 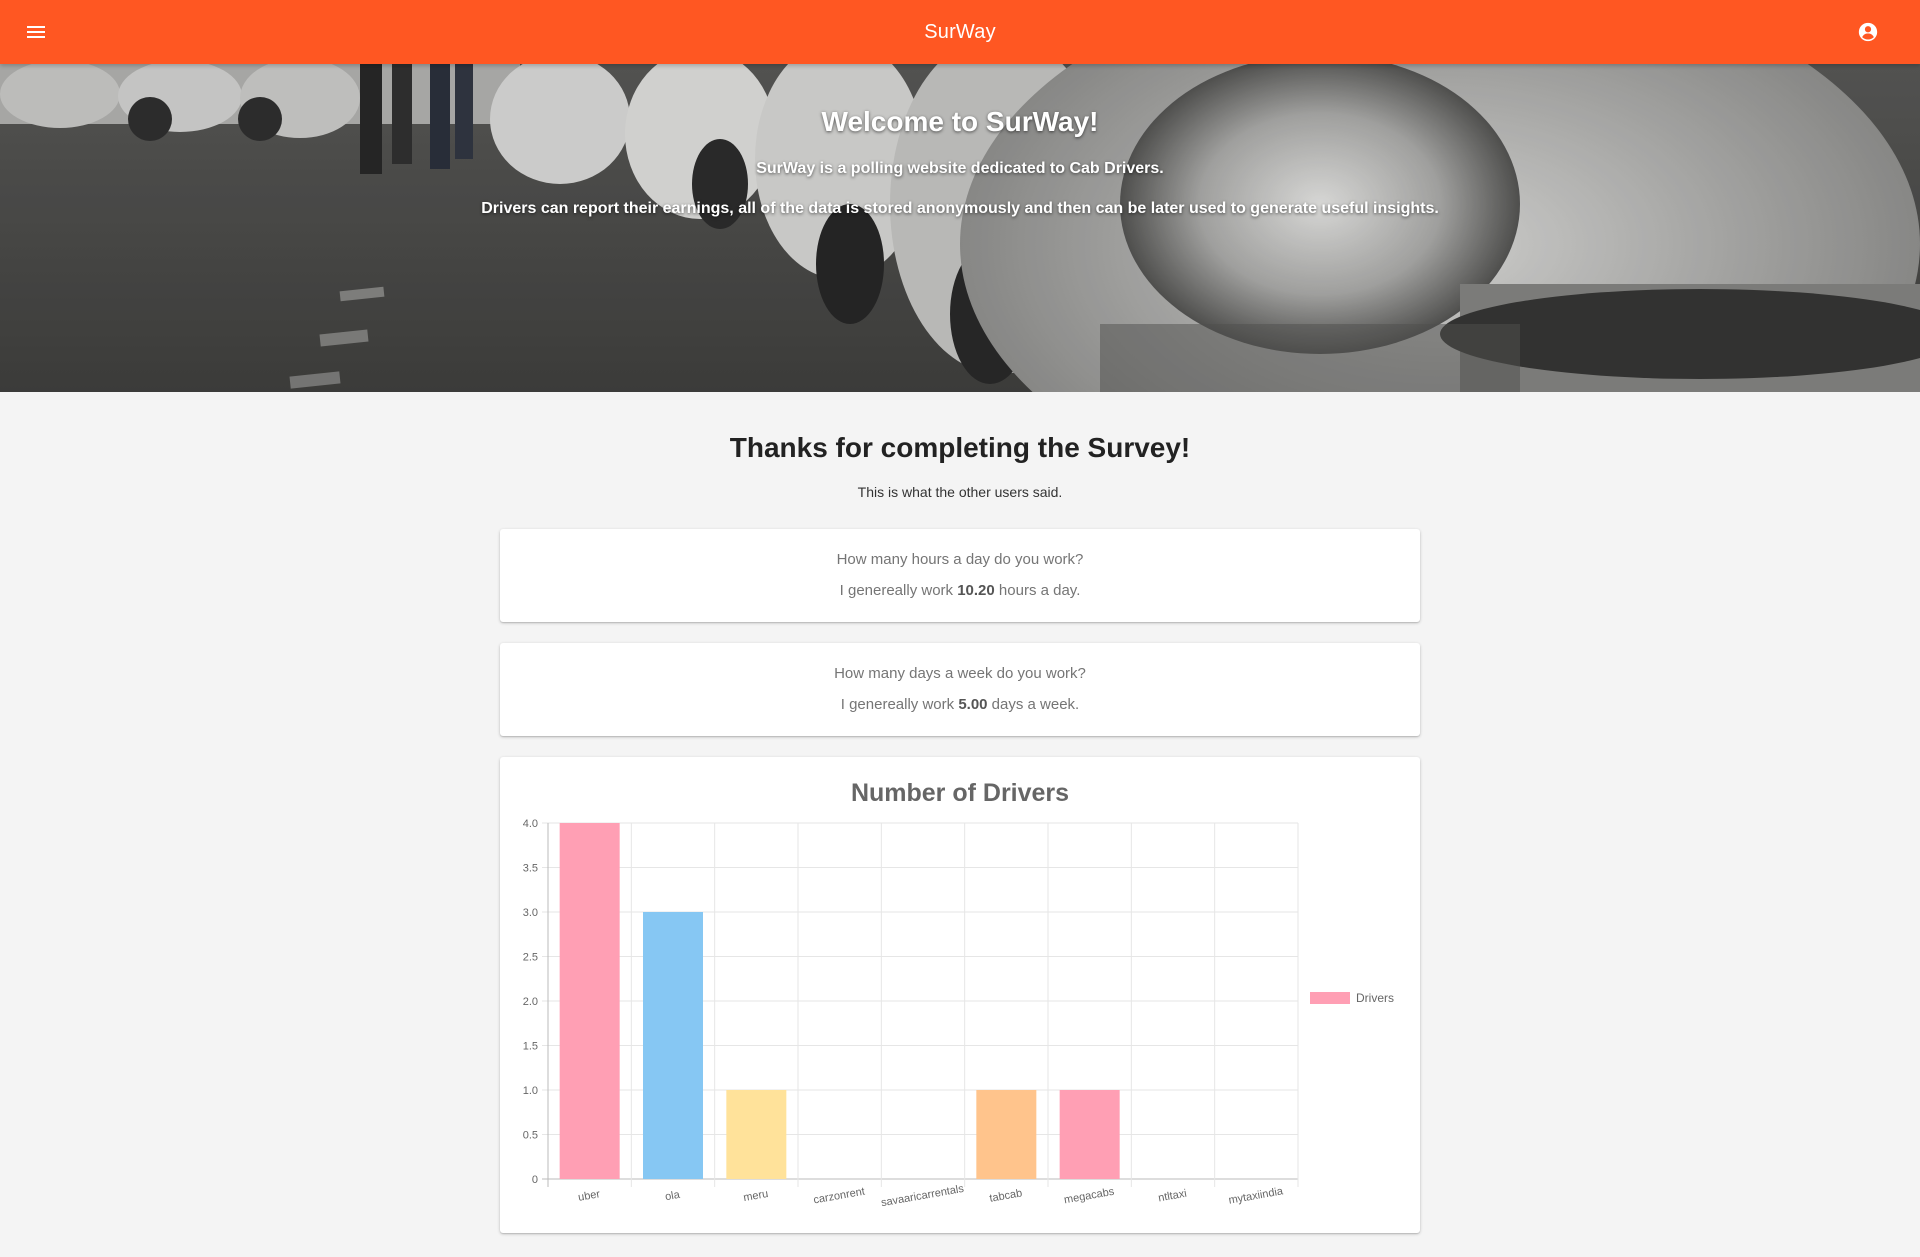 I want to click on hours-answer-suffix: hours a day., so click(x=1037, y=590).